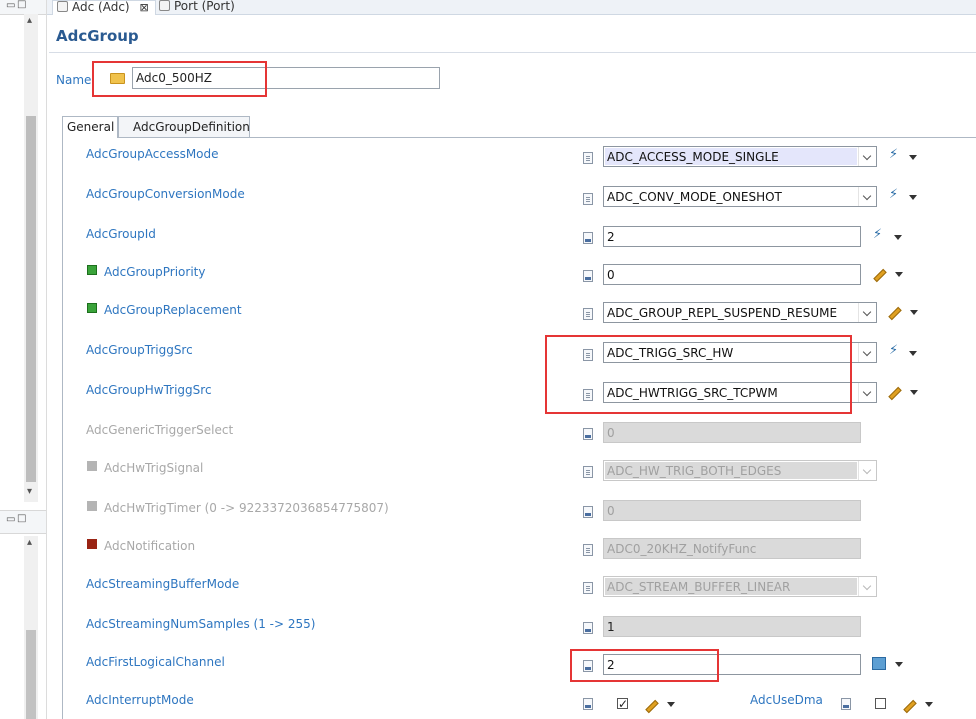 The width and height of the screenshot is (976, 719). What do you see at coordinates (21, 5) in the screenshot?
I see `restore-icon: □` at bounding box center [21, 5].